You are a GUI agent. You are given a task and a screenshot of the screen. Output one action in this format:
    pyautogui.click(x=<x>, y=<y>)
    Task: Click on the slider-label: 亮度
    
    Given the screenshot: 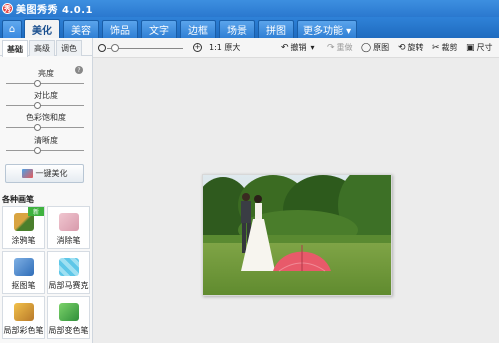 What is the action you would take?
    pyautogui.click(x=46, y=73)
    